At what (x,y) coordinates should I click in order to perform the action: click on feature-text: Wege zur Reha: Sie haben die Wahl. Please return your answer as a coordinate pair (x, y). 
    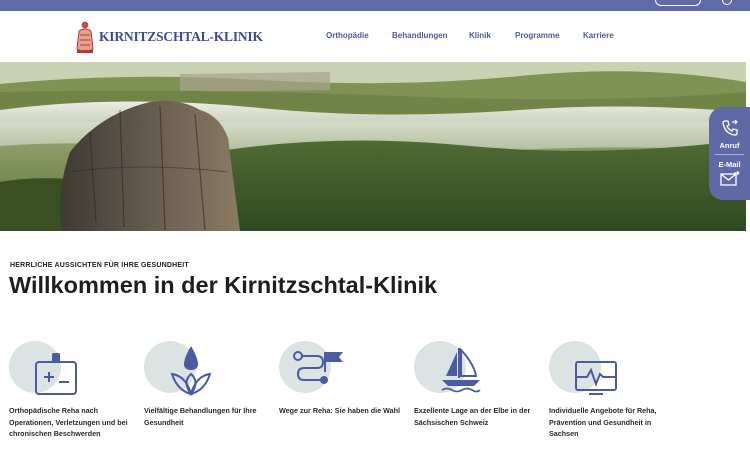
    Looking at the image, I should click on (340, 410).